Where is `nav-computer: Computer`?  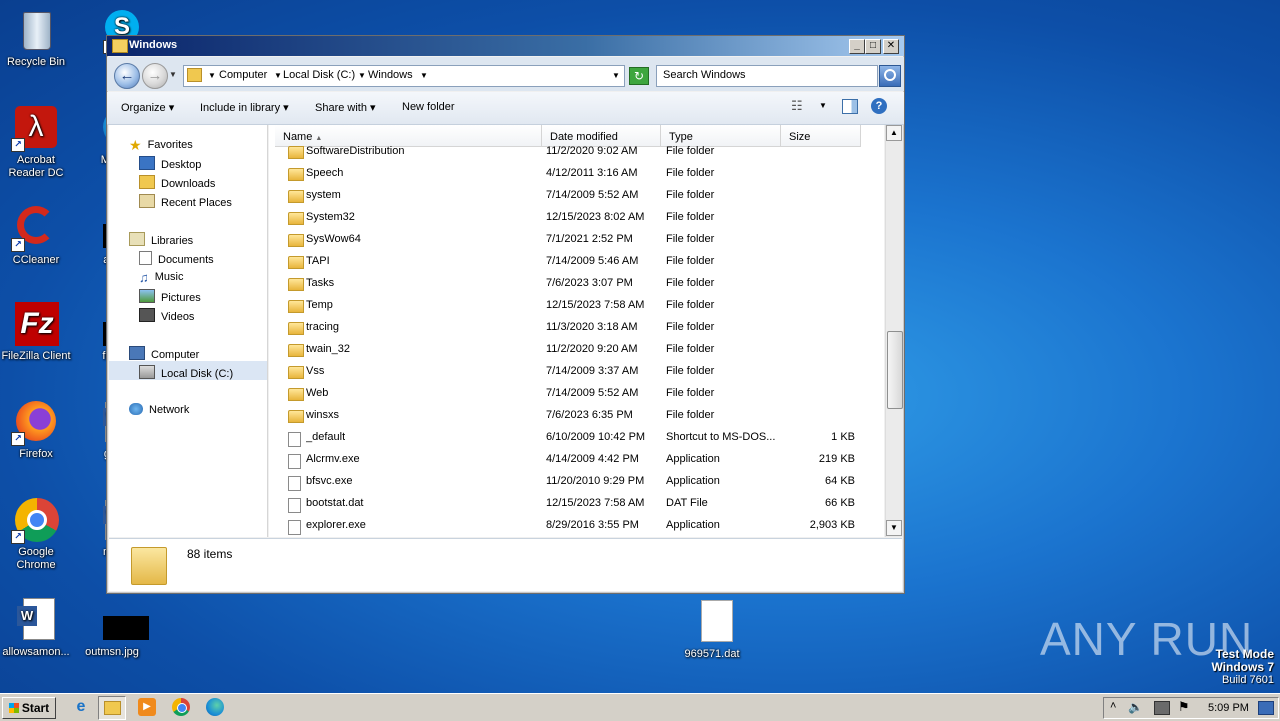 nav-computer: Computer is located at coordinates (164, 353).